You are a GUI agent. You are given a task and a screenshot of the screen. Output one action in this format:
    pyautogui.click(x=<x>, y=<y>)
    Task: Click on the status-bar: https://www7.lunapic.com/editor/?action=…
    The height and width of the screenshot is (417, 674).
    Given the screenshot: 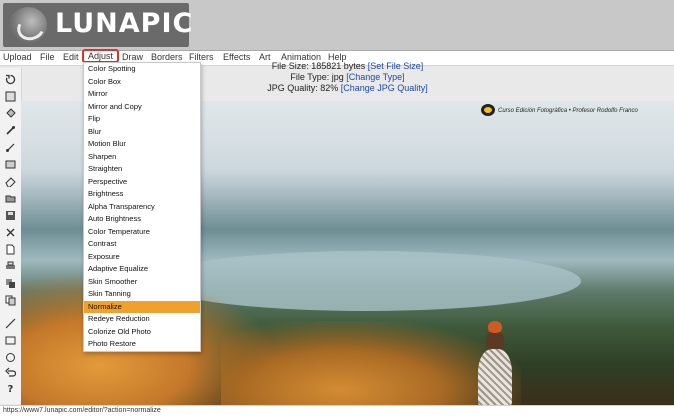 What is the action you would take?
    pyautogui.click(x=337, y=411)
    